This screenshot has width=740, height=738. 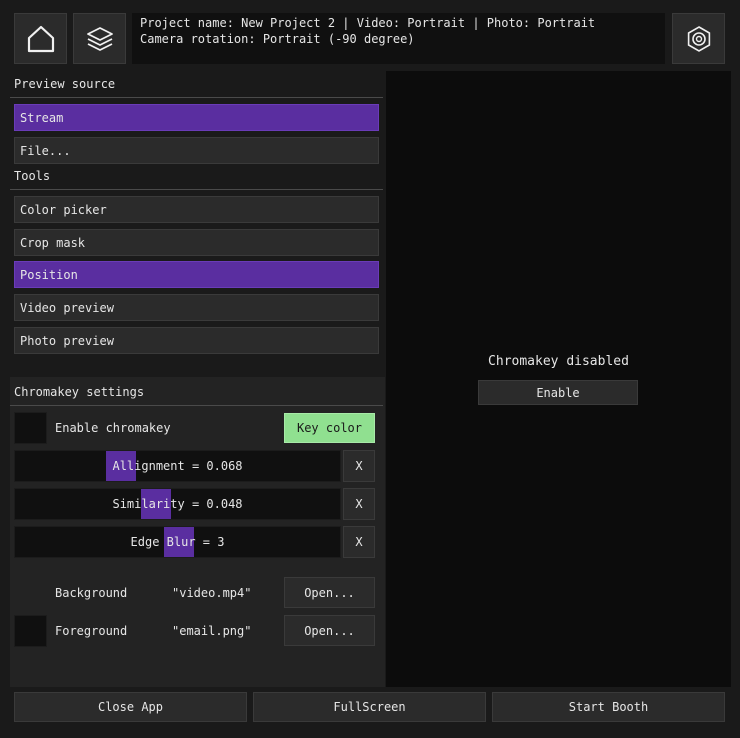 I want to click on allignment-reset-button: X, so click(x=359, y=466).